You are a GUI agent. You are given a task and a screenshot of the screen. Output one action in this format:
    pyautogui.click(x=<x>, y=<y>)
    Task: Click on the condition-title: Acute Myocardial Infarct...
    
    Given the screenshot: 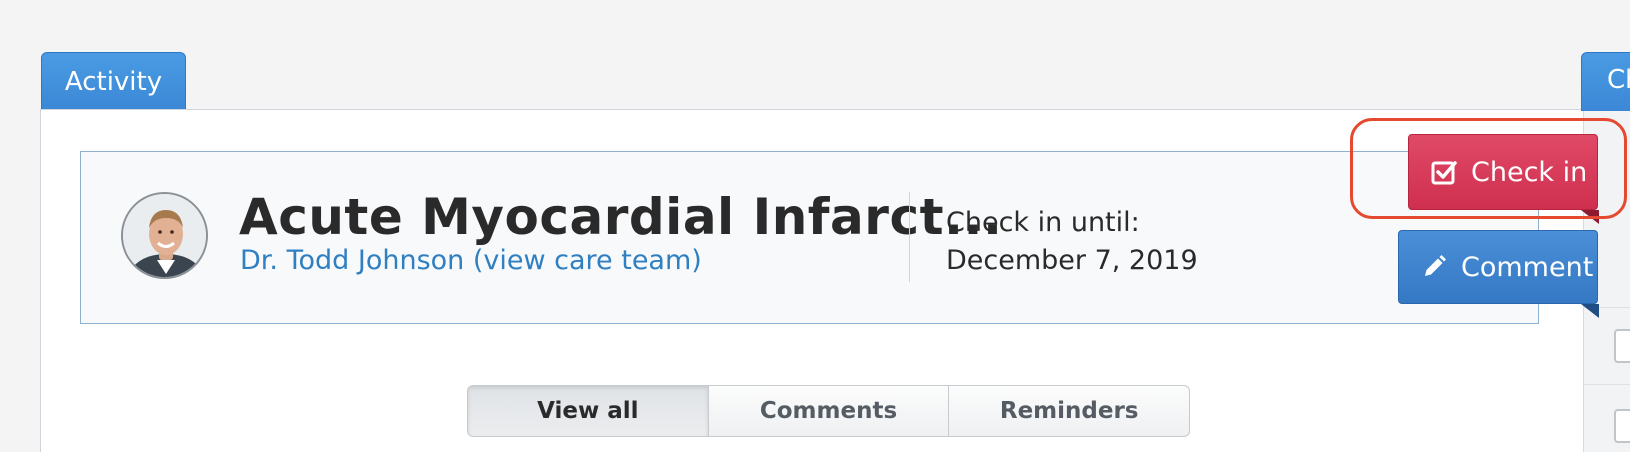 What is the action you would take?
    pyautogui.click(x=621, y=217)
    